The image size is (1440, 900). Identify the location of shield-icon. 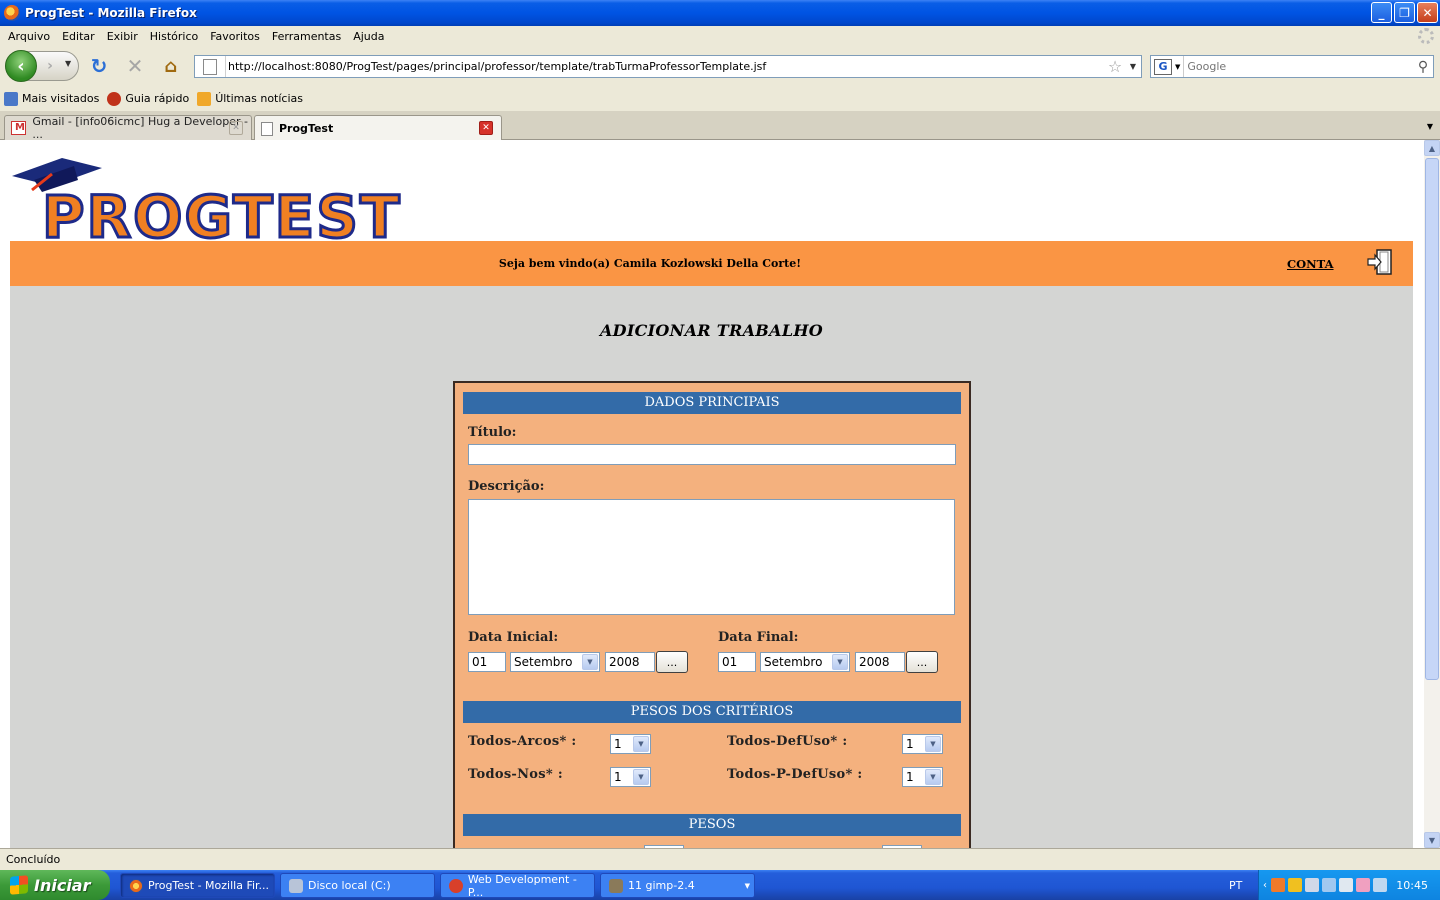
(1295, 885).